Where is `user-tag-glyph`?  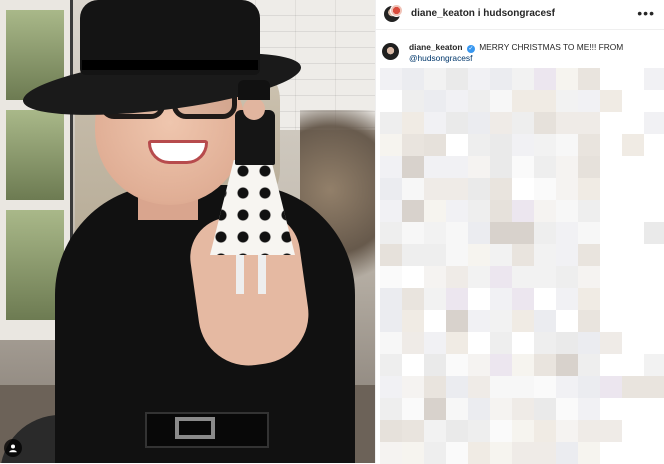
user-tag-glyph is located at coordinates (13, 448).